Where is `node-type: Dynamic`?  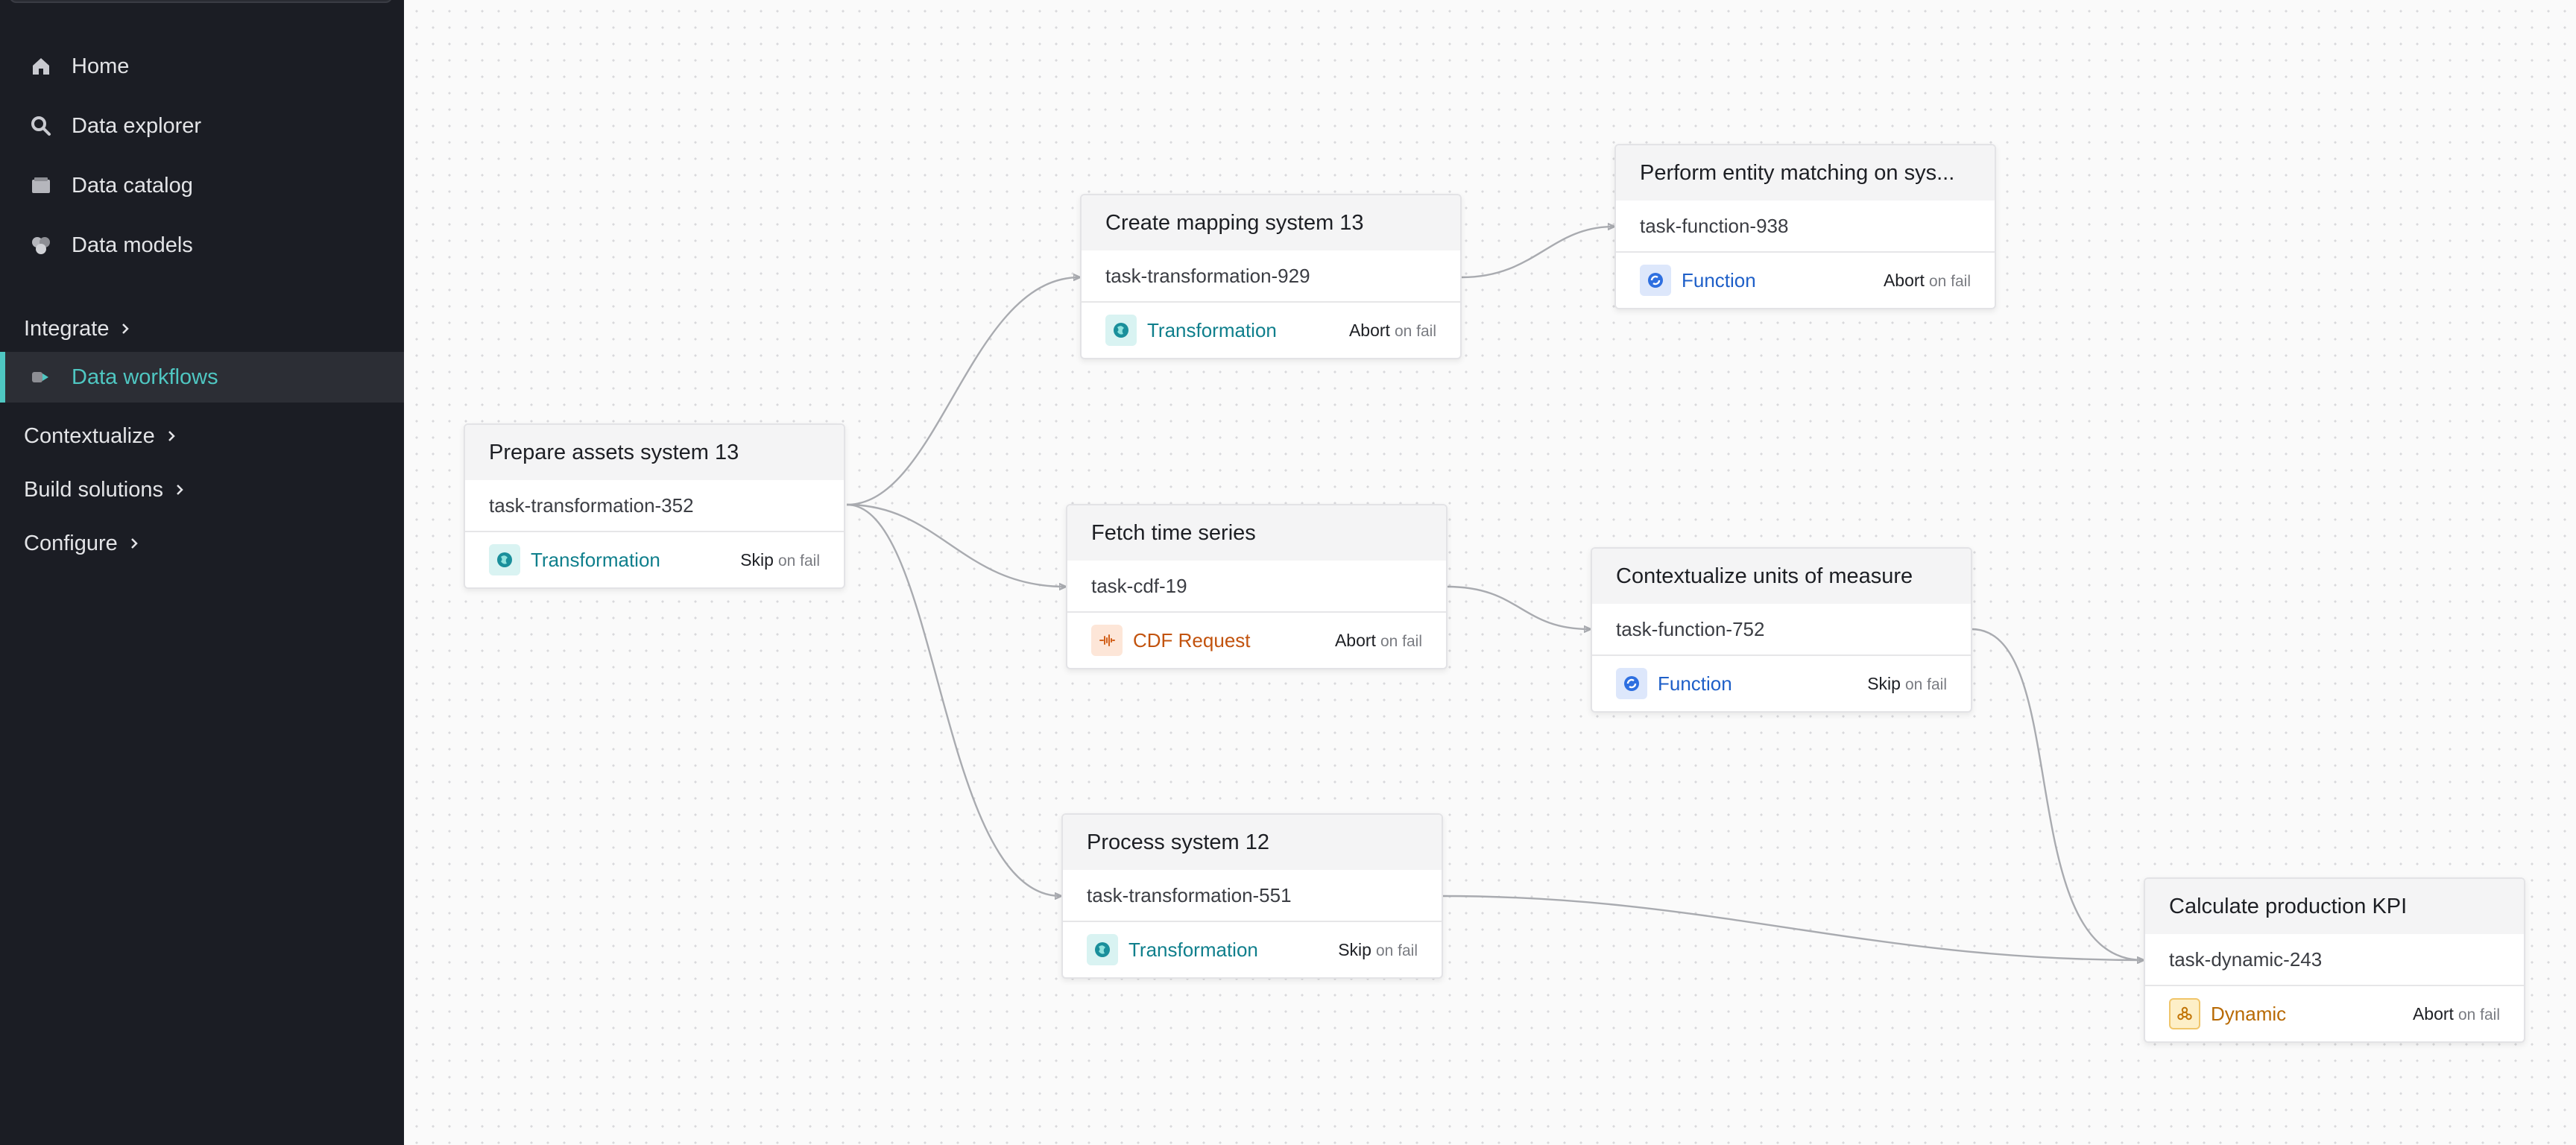
node-type: Dynamic is located at coordinates (2249, 1013).